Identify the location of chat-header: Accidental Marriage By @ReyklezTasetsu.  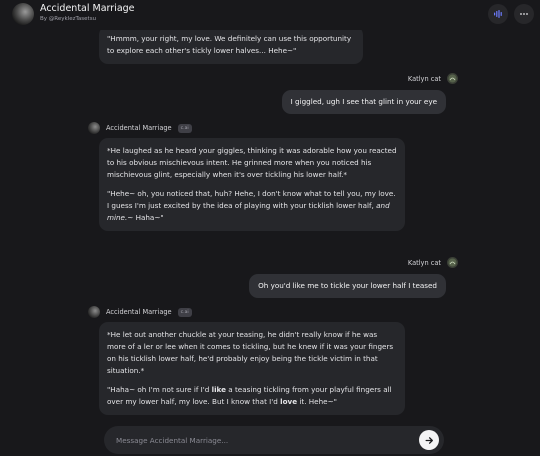
(270, 15).